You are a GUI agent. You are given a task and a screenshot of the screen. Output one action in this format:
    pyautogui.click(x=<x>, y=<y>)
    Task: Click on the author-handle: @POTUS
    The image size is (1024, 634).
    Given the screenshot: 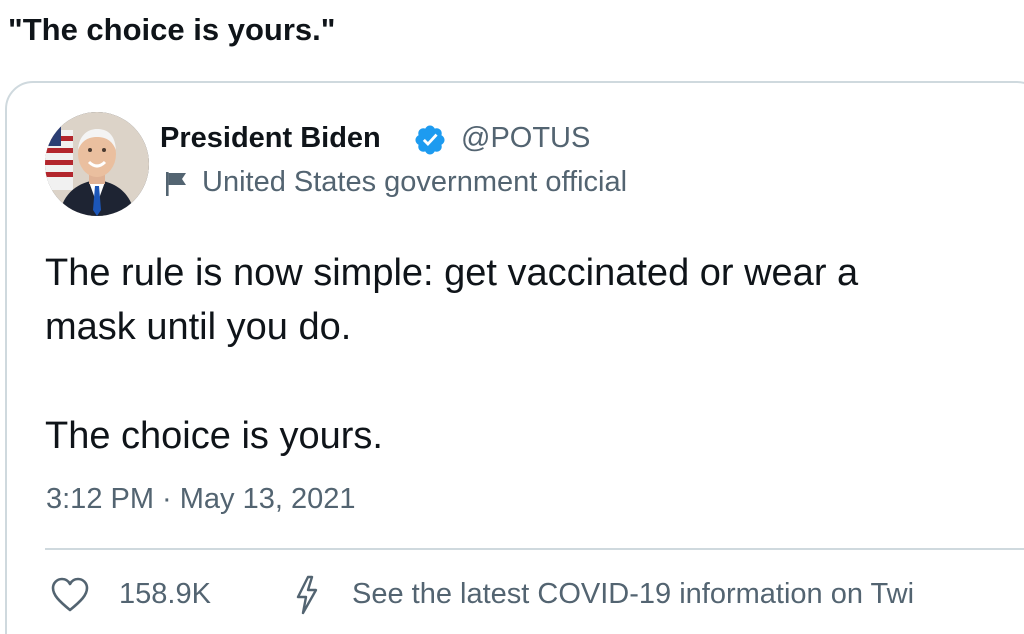 What is the action you would take?
    pyautogui.click(x=525, y=138)
    